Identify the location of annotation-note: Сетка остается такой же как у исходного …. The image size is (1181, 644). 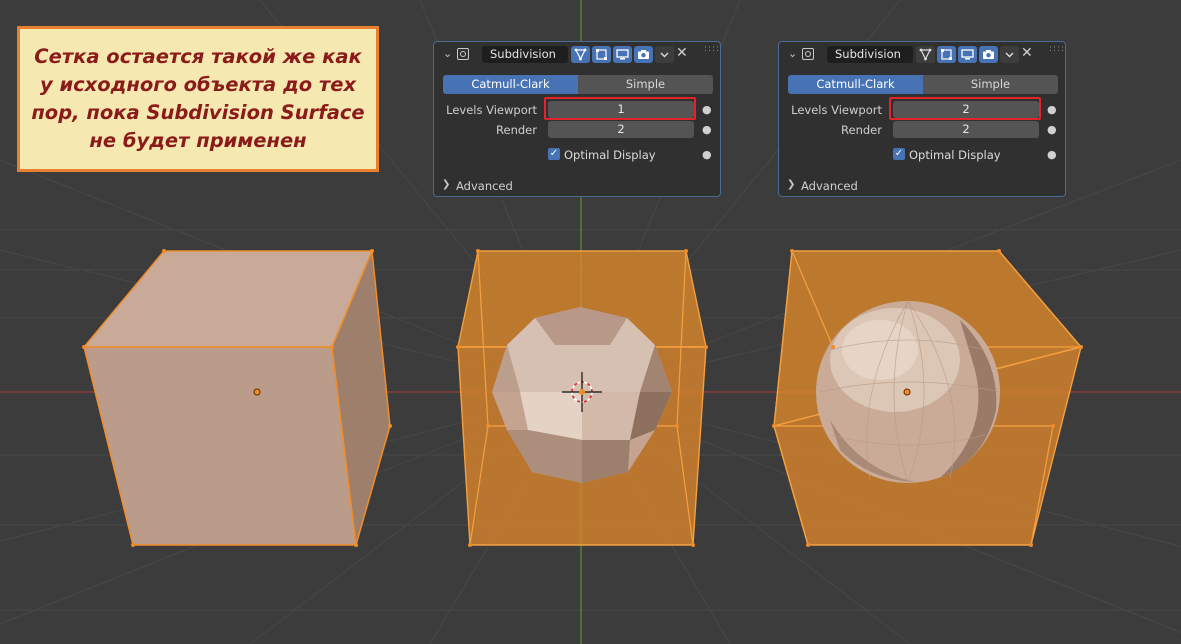
(198, 99).